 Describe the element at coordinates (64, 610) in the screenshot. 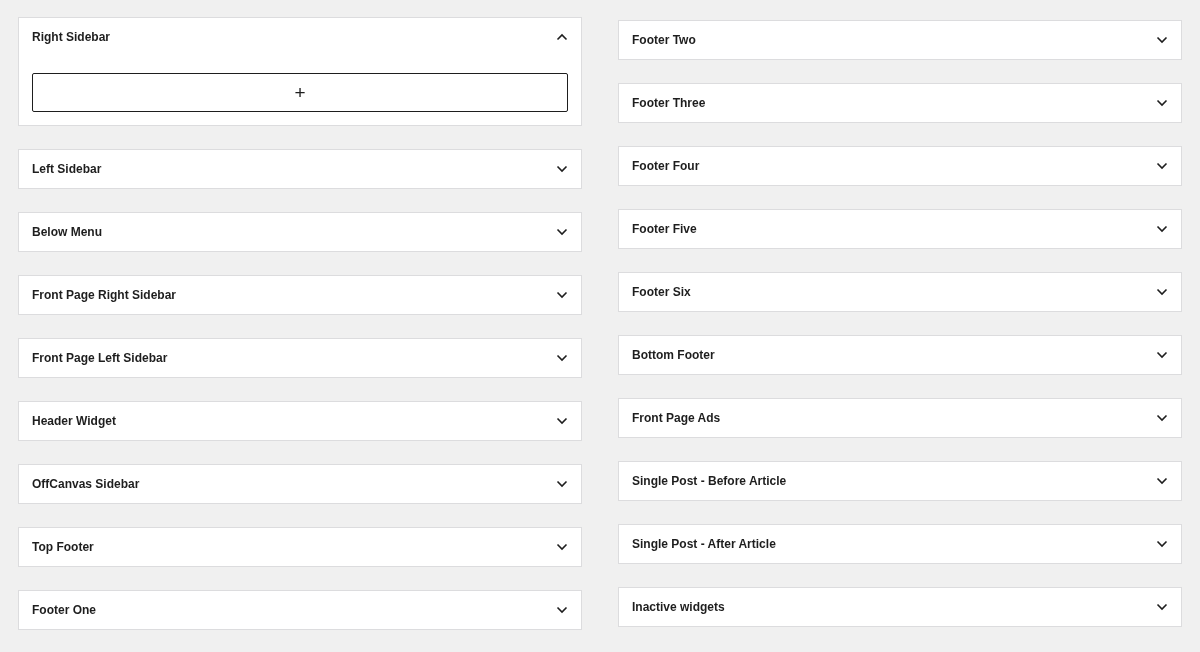

I see `widget-area-title: Footer One` at that location.